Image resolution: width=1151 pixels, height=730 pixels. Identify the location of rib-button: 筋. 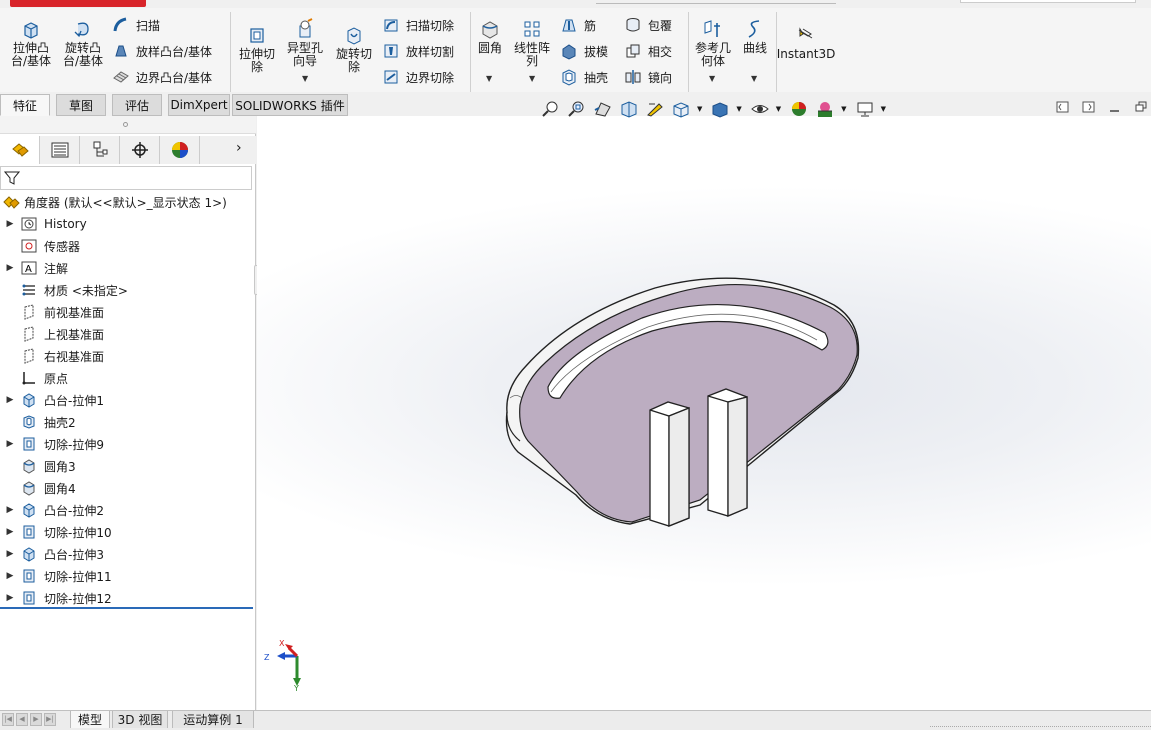
(578, 25).